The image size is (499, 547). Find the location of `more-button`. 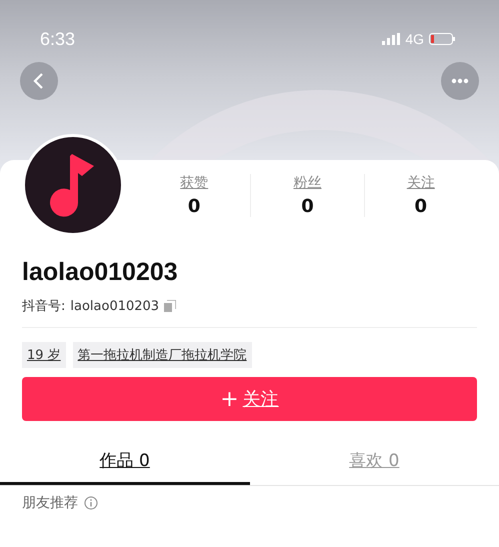

more-button is located at coordinates (460, 81).